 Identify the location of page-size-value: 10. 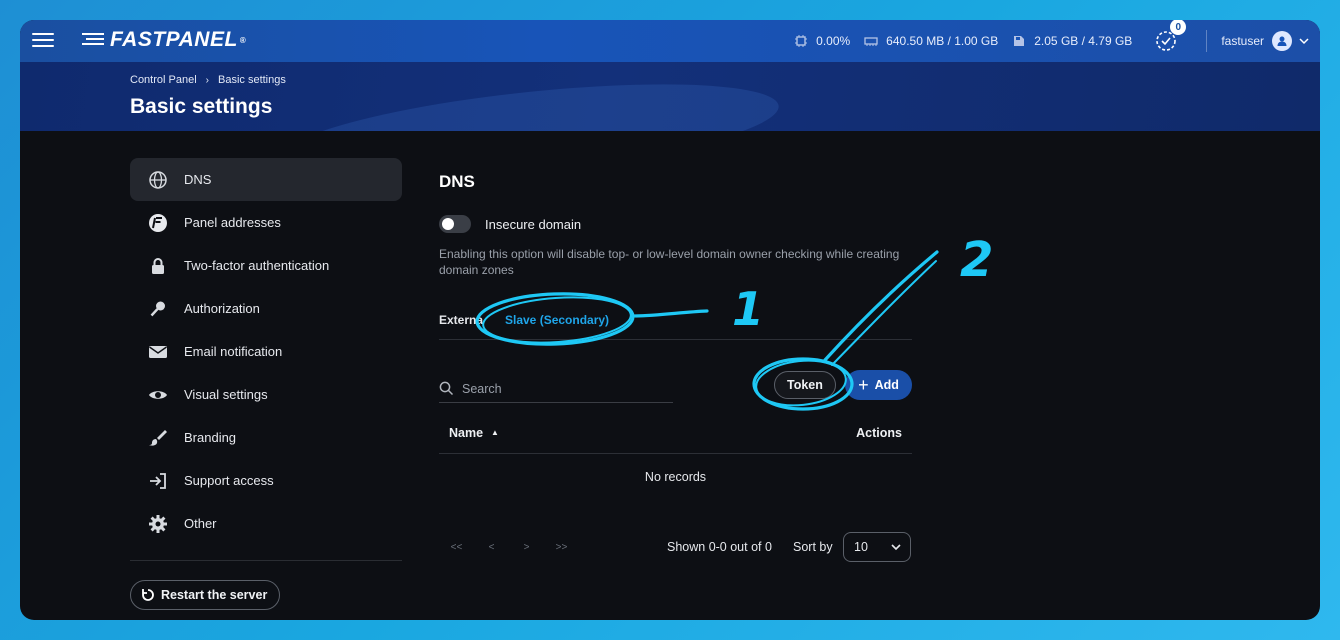
(861, 547).